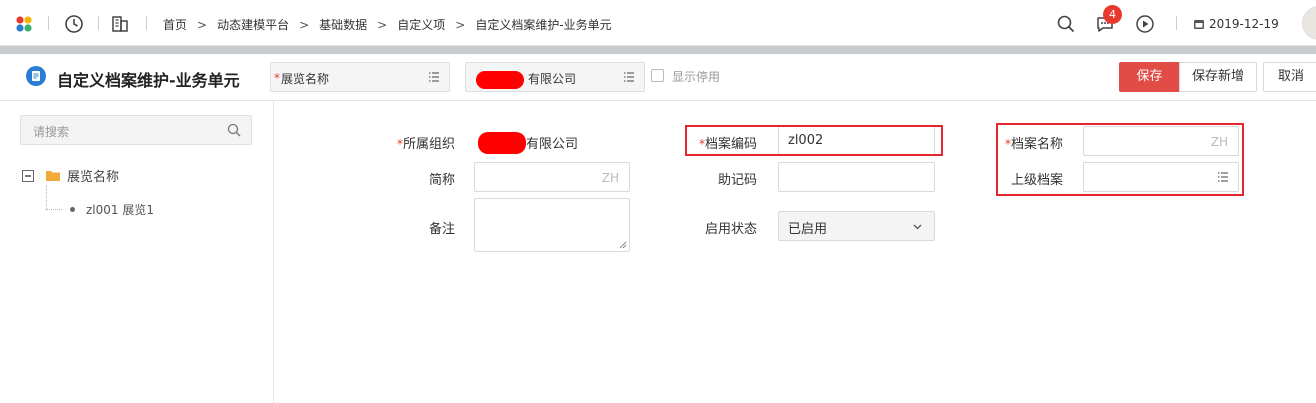 The height and width of the screenshot is (403, 1316). I want to click on short-name-input: ZH, so click(552, 177).